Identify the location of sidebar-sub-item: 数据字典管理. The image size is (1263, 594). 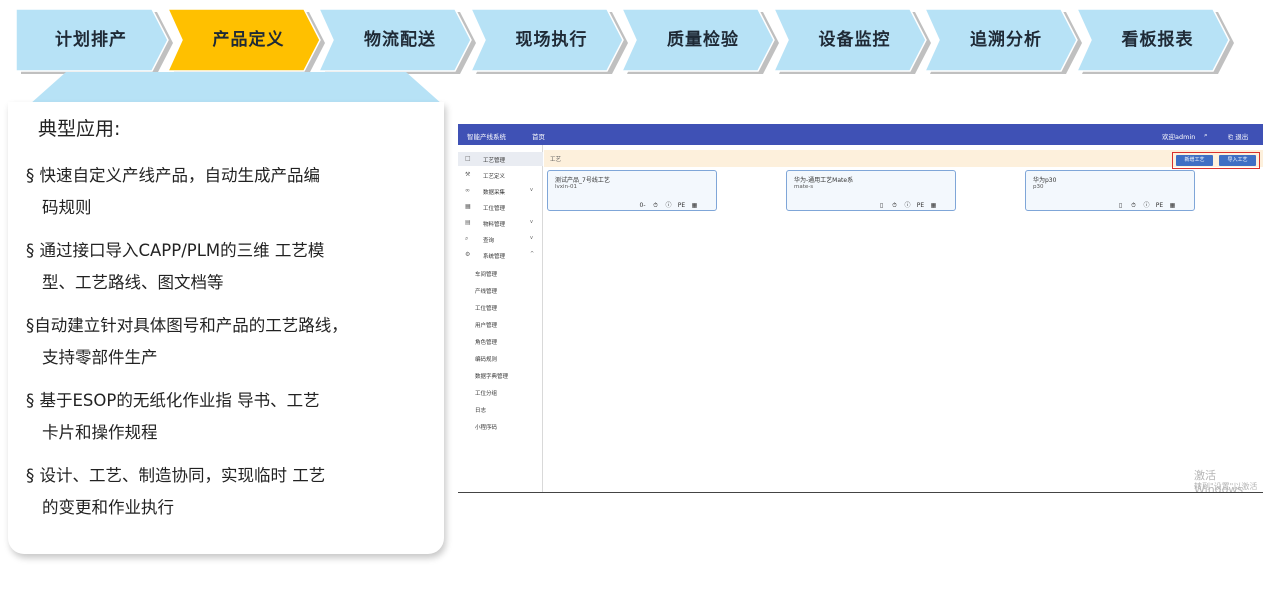
(491, 376).